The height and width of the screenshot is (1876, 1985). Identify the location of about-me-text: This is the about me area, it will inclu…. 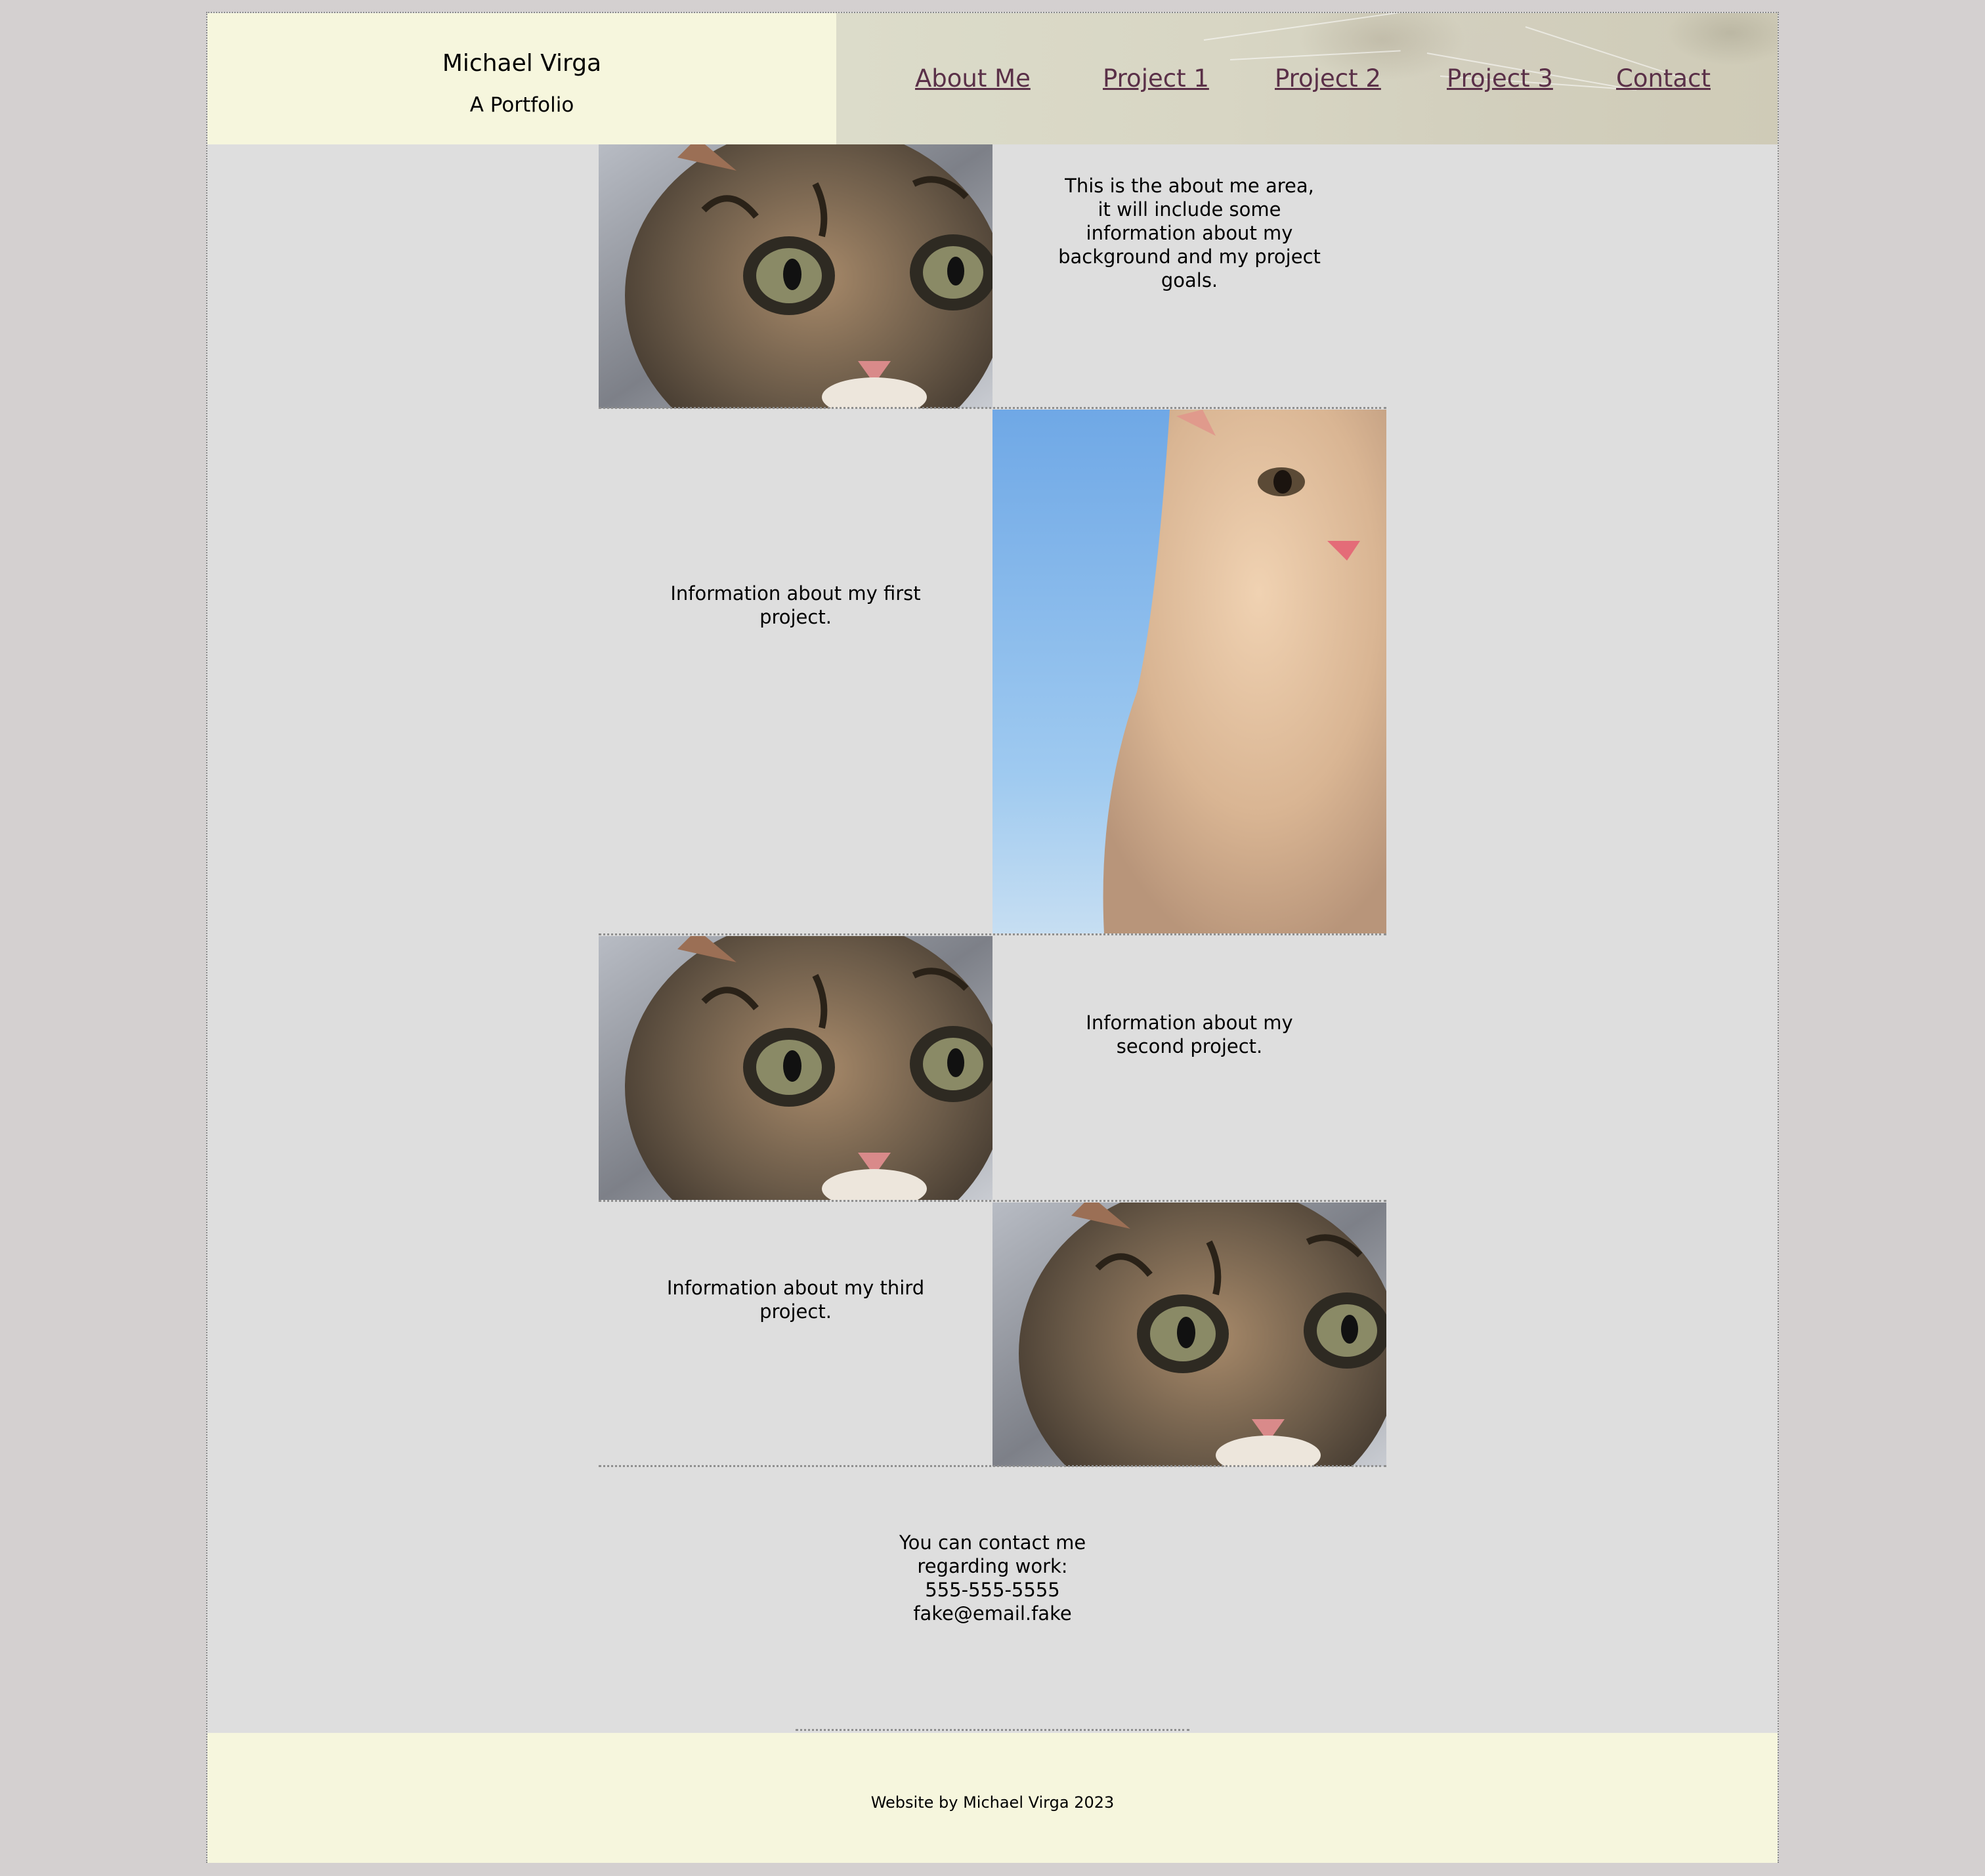
(1189, 233).